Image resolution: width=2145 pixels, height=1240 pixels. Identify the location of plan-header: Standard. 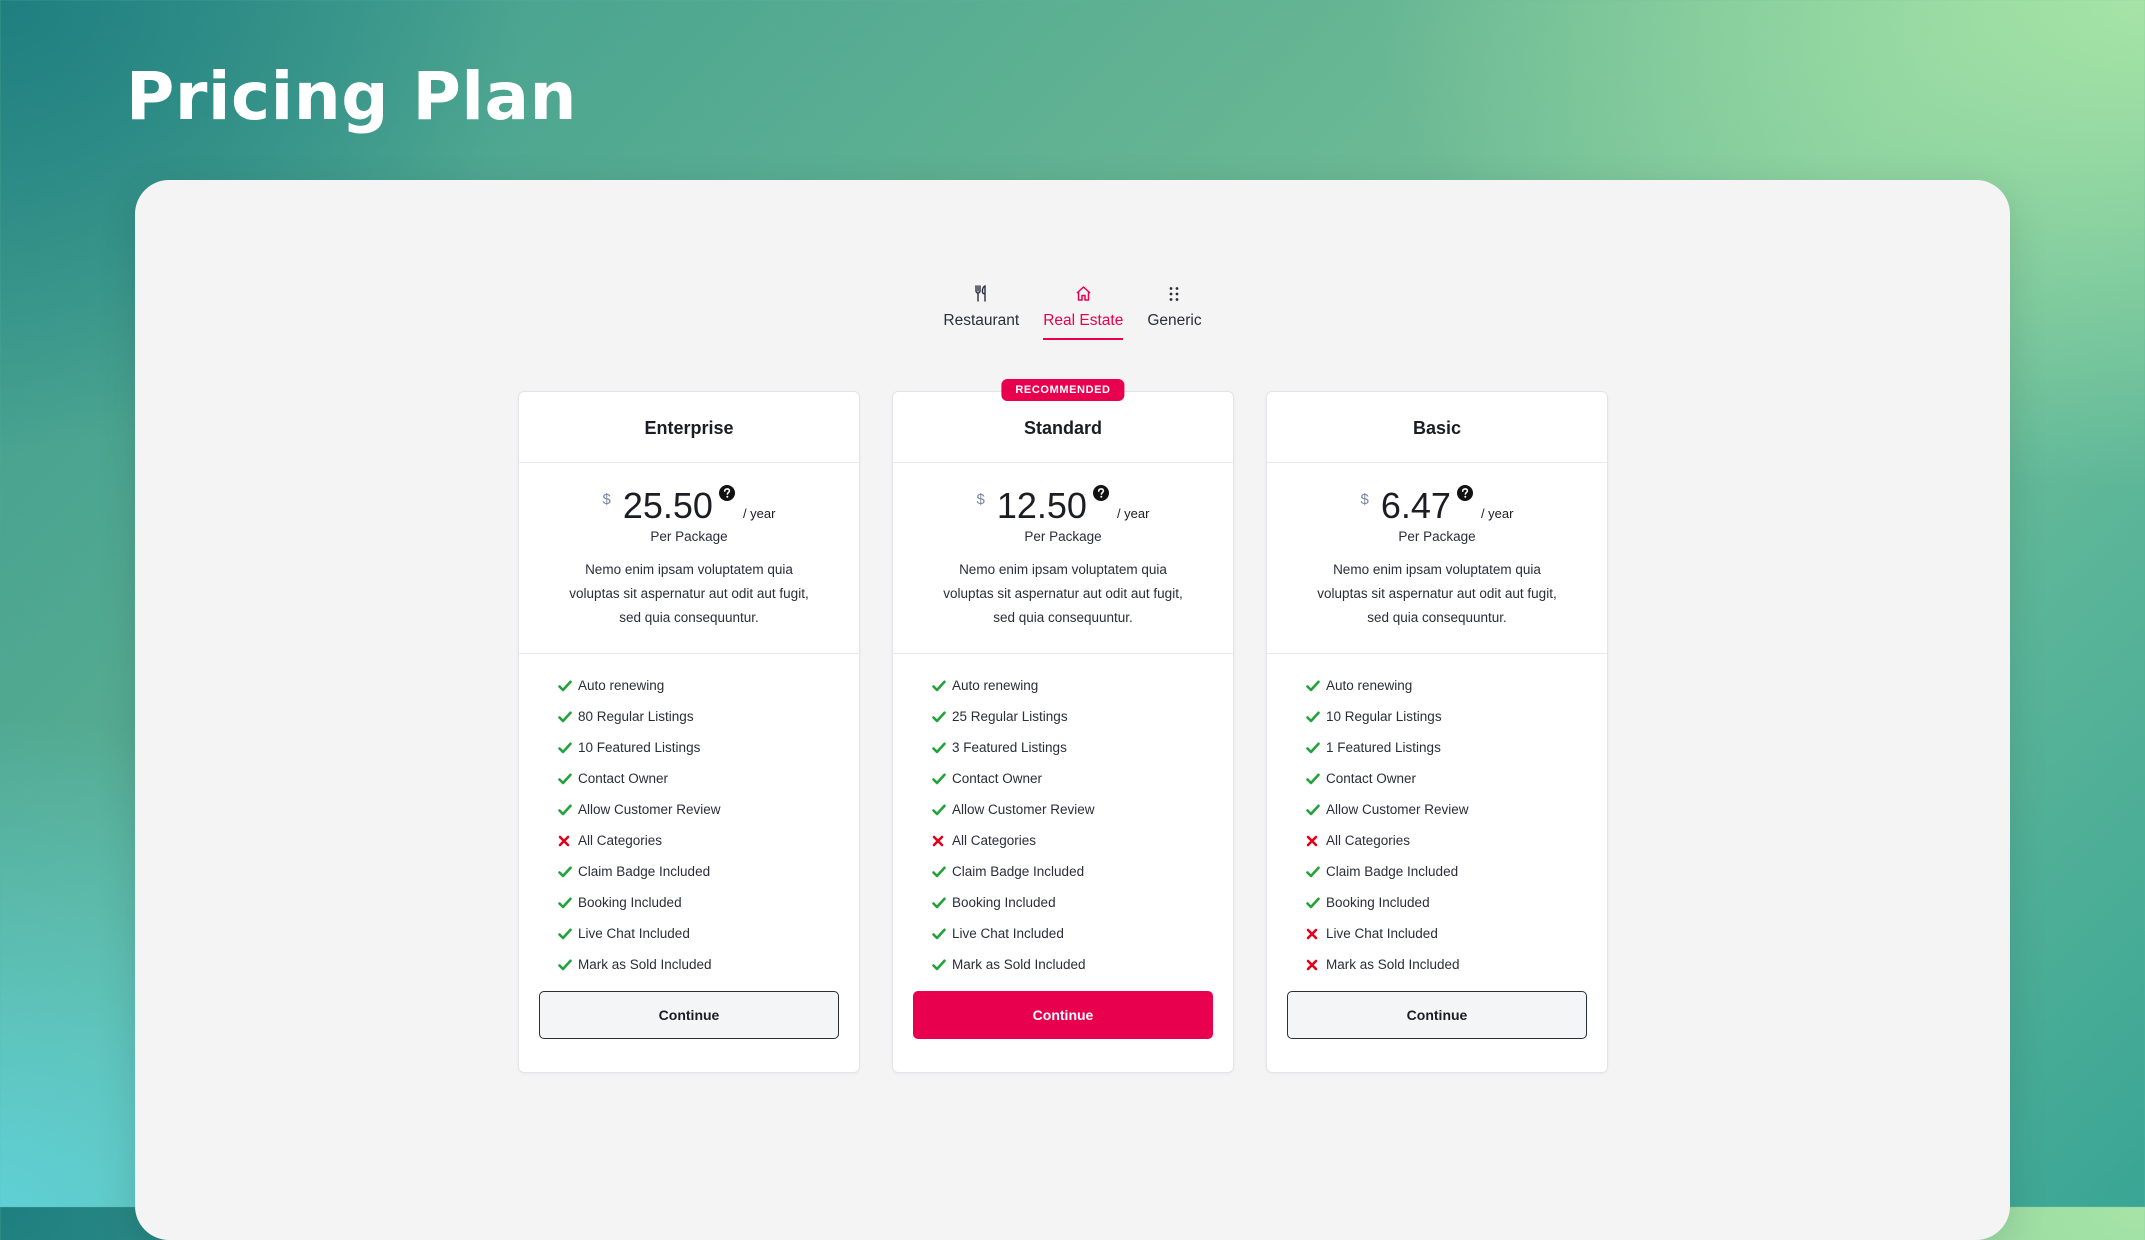
(1063, 427).